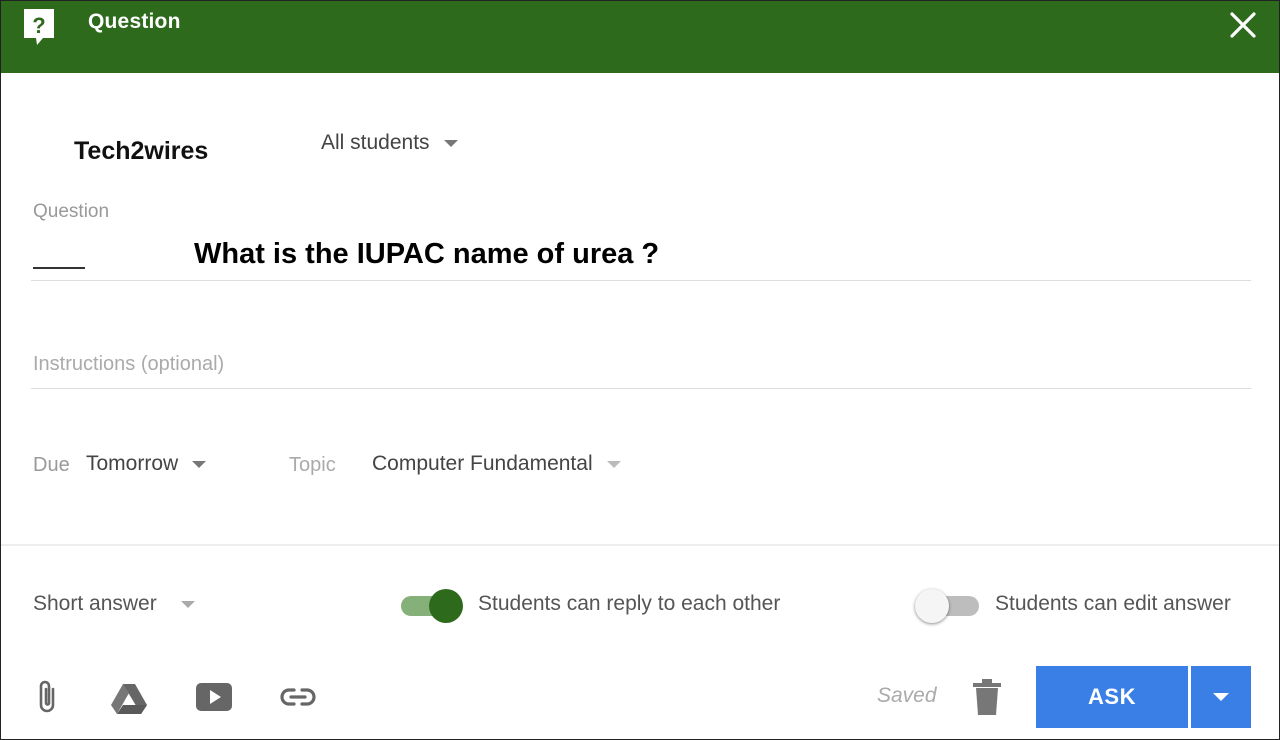  Describe the element at coordinates (129, 364) in the screenshot. I see `instructions-placeholder: Instructions (optional)` at that location.